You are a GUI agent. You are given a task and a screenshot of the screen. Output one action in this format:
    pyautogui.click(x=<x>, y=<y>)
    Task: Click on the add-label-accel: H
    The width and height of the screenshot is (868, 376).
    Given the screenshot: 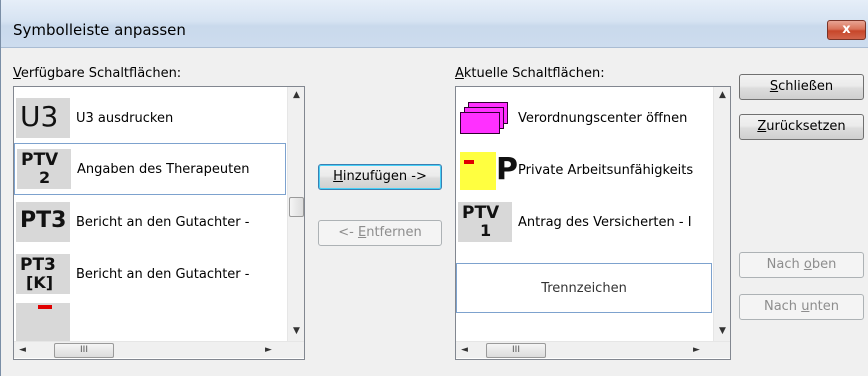 What is the action you would take?
    pyautogui.click(x=338, y=176)
    